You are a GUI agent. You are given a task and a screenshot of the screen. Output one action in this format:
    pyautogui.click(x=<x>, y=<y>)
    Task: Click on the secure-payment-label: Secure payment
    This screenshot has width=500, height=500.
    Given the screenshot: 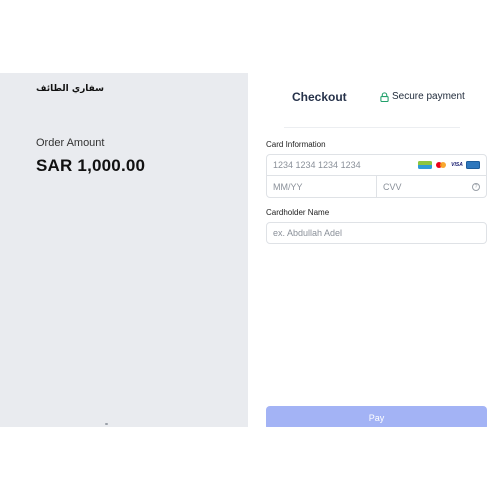 What is the action you would take?
    pyautogui.click(x=428, y=96)
    